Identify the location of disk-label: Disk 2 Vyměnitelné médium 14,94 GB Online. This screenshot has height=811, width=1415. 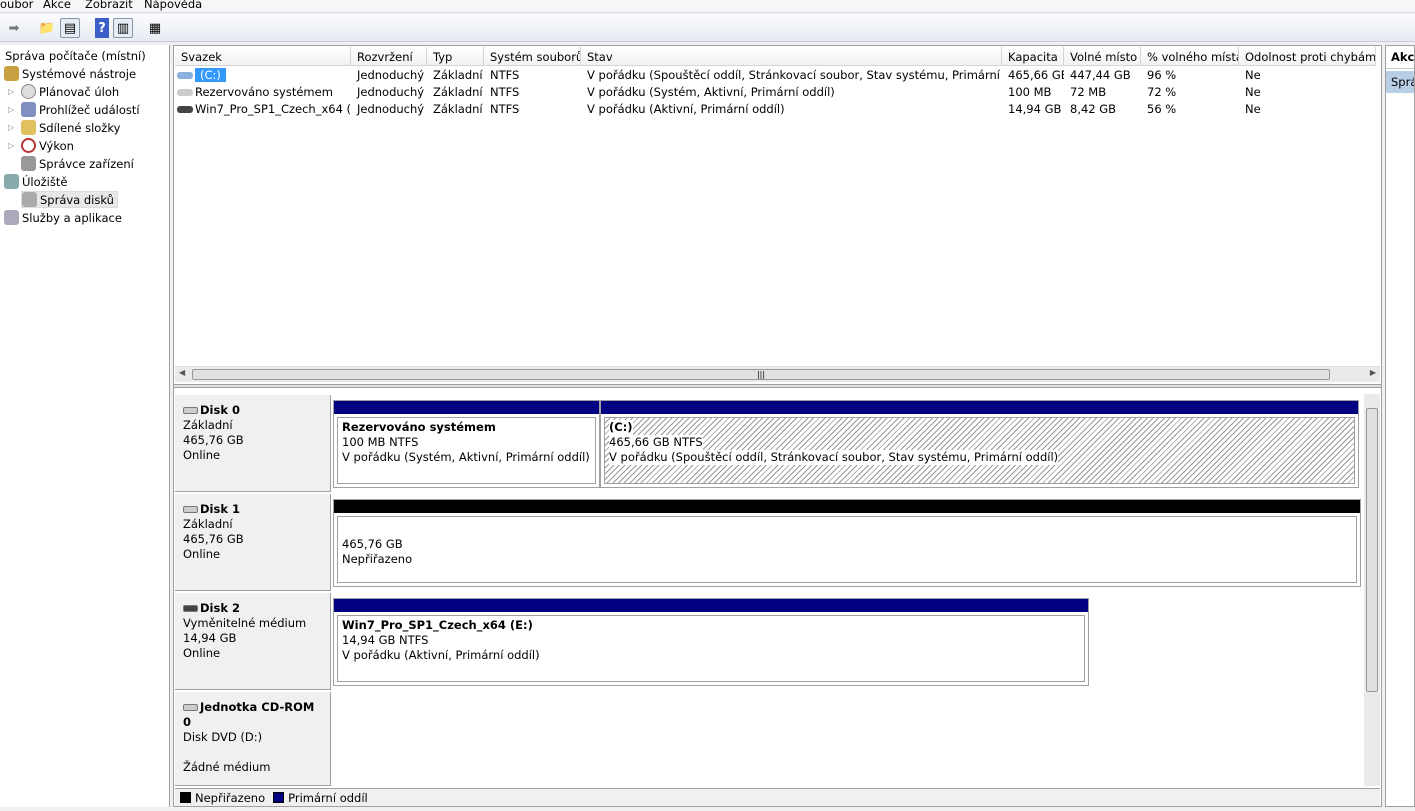
(253, 641).